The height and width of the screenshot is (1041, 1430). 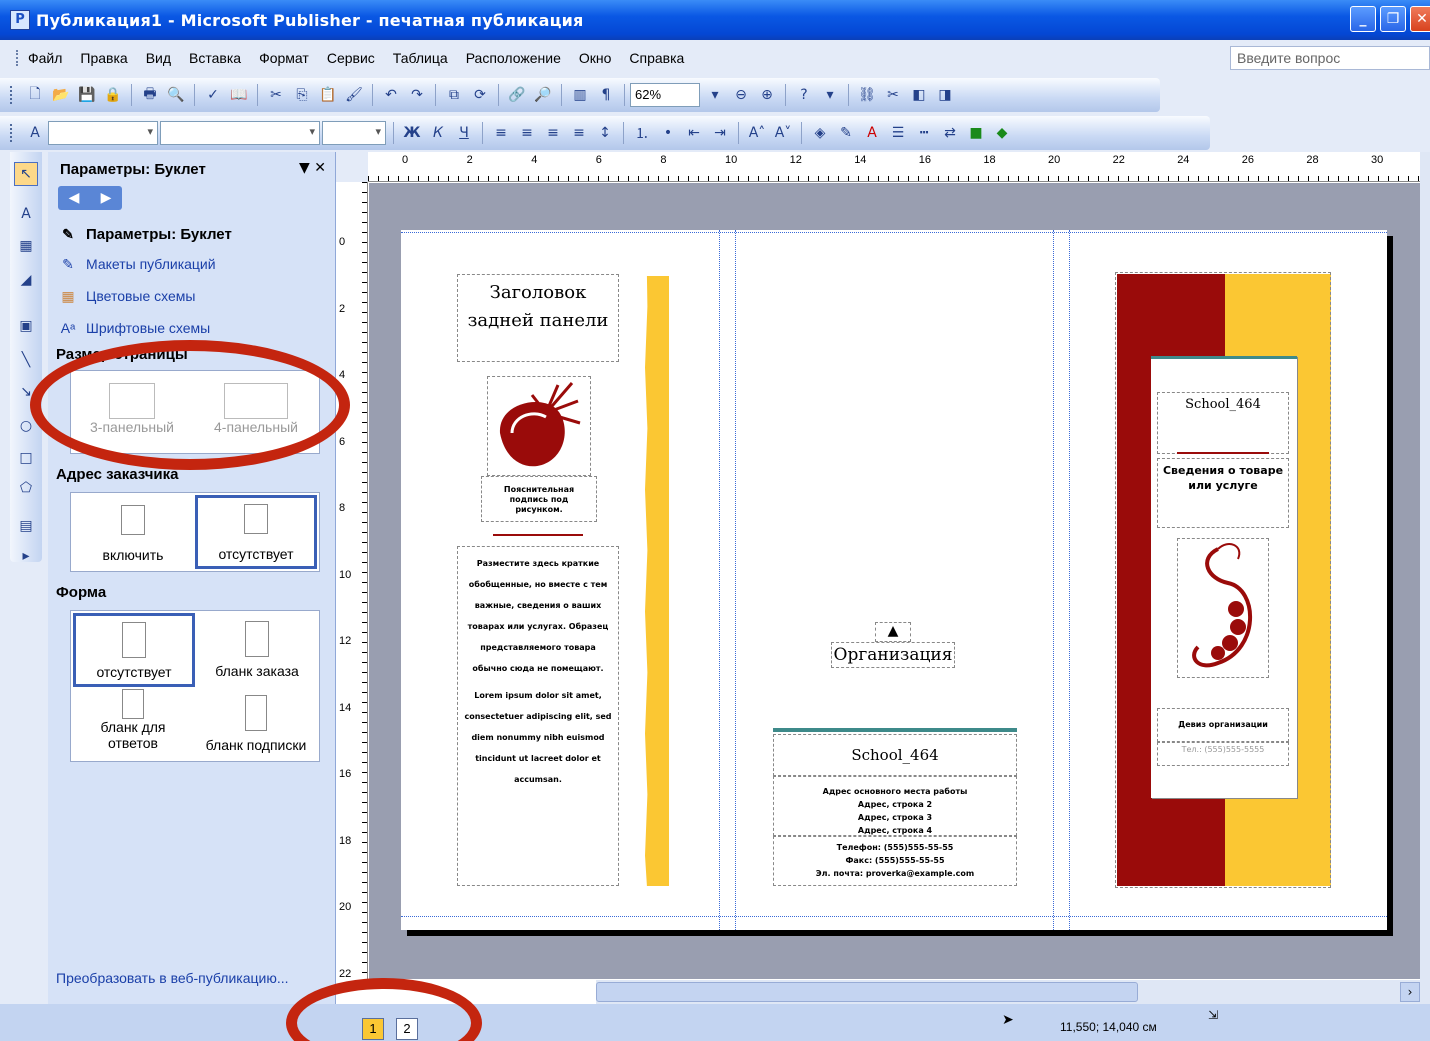 What do you see at coordinates (113, 95) in the screenshot?
I see `permission-icon: 🔒` at bounding box center [113, 95].